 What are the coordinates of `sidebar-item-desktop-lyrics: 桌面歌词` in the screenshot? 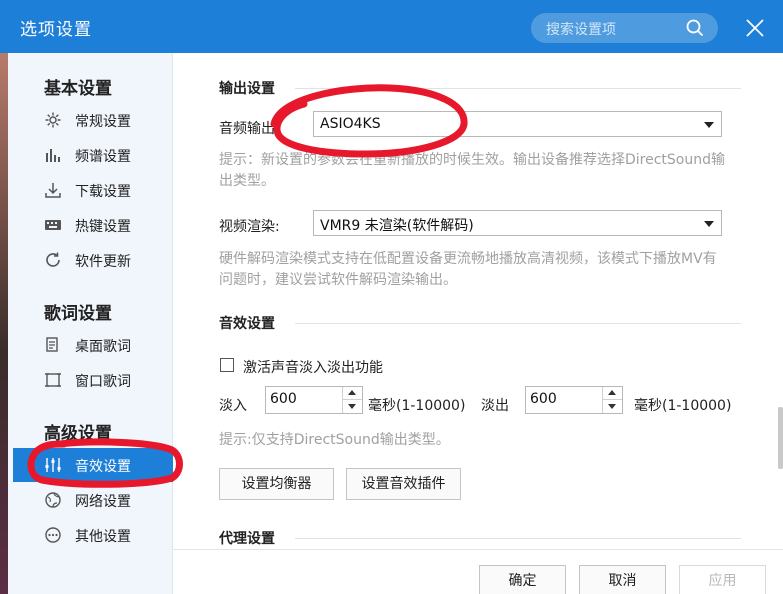 It's located at (93, 345).